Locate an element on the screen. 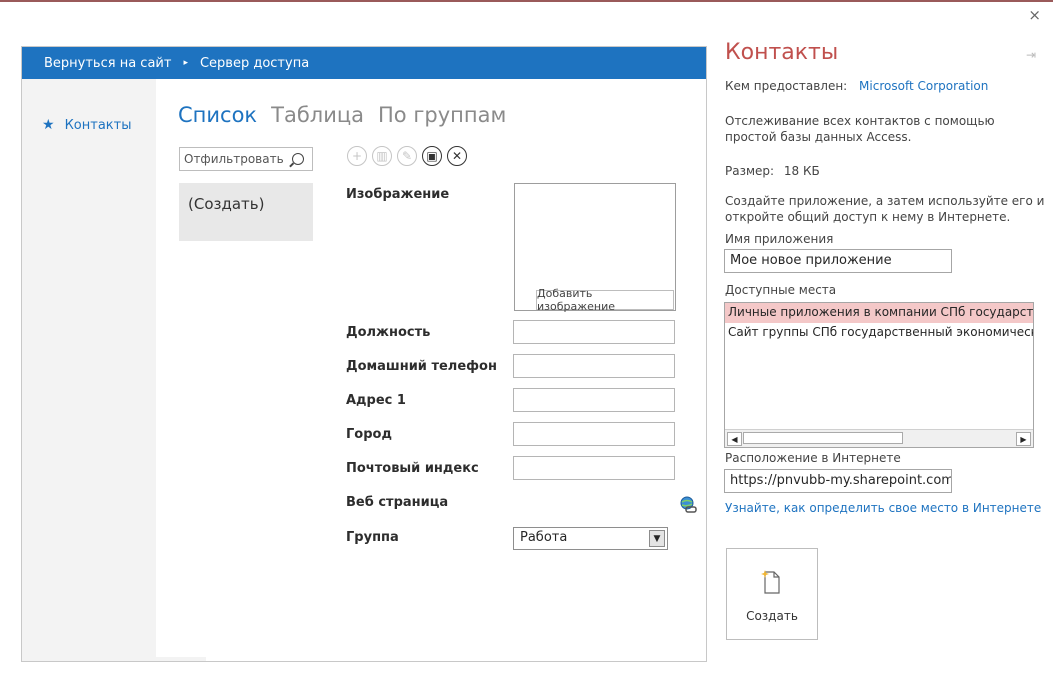 The height and width of the screenshot is (676, 1053). provider-line: Кем предоставлен: Microsoft Corporation is located at coordinates (856, 86).